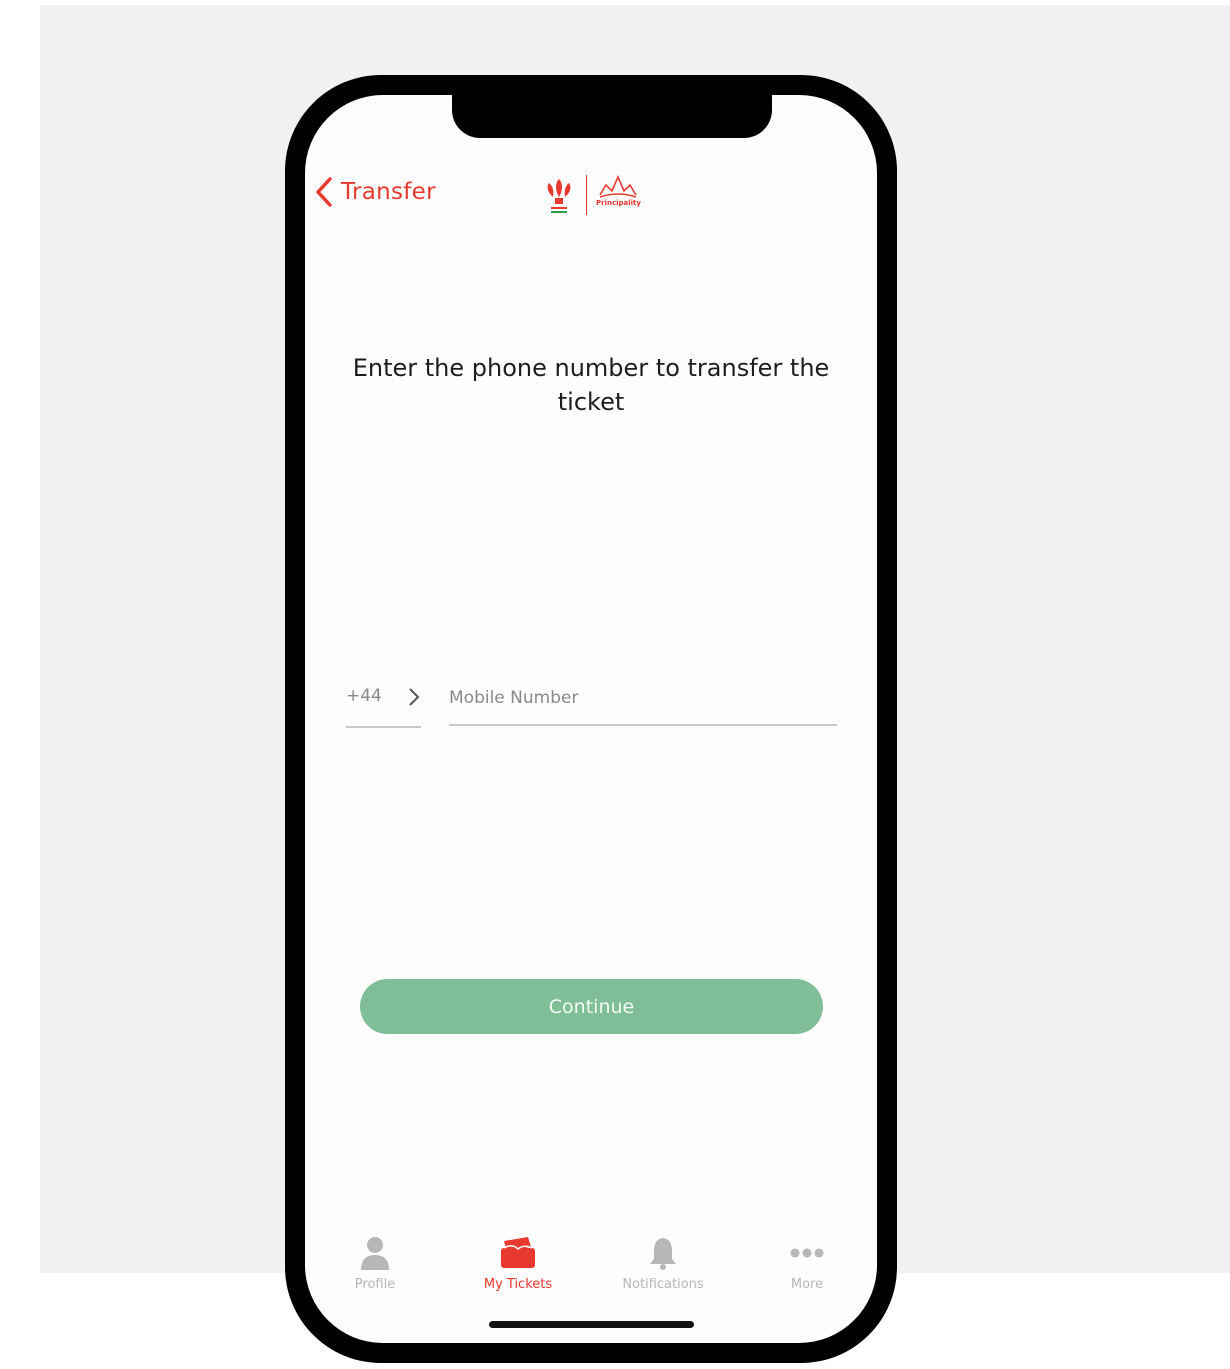 The height and width of the screenshot is (1369, 1230). I want to click on tab-profile: Profile, so click(375, 1263).